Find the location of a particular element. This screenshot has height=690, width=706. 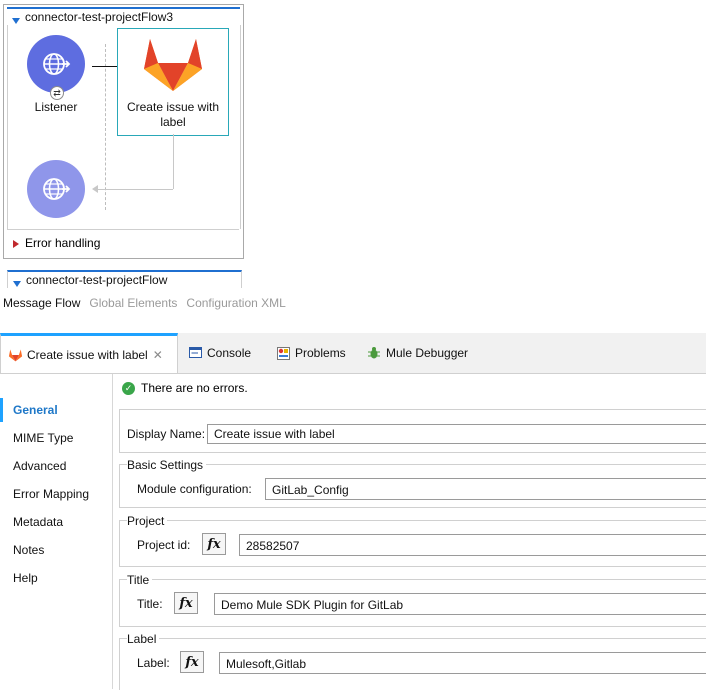

tab-mule-debugger: Mule Debugger is located at coordinates (417, 353).